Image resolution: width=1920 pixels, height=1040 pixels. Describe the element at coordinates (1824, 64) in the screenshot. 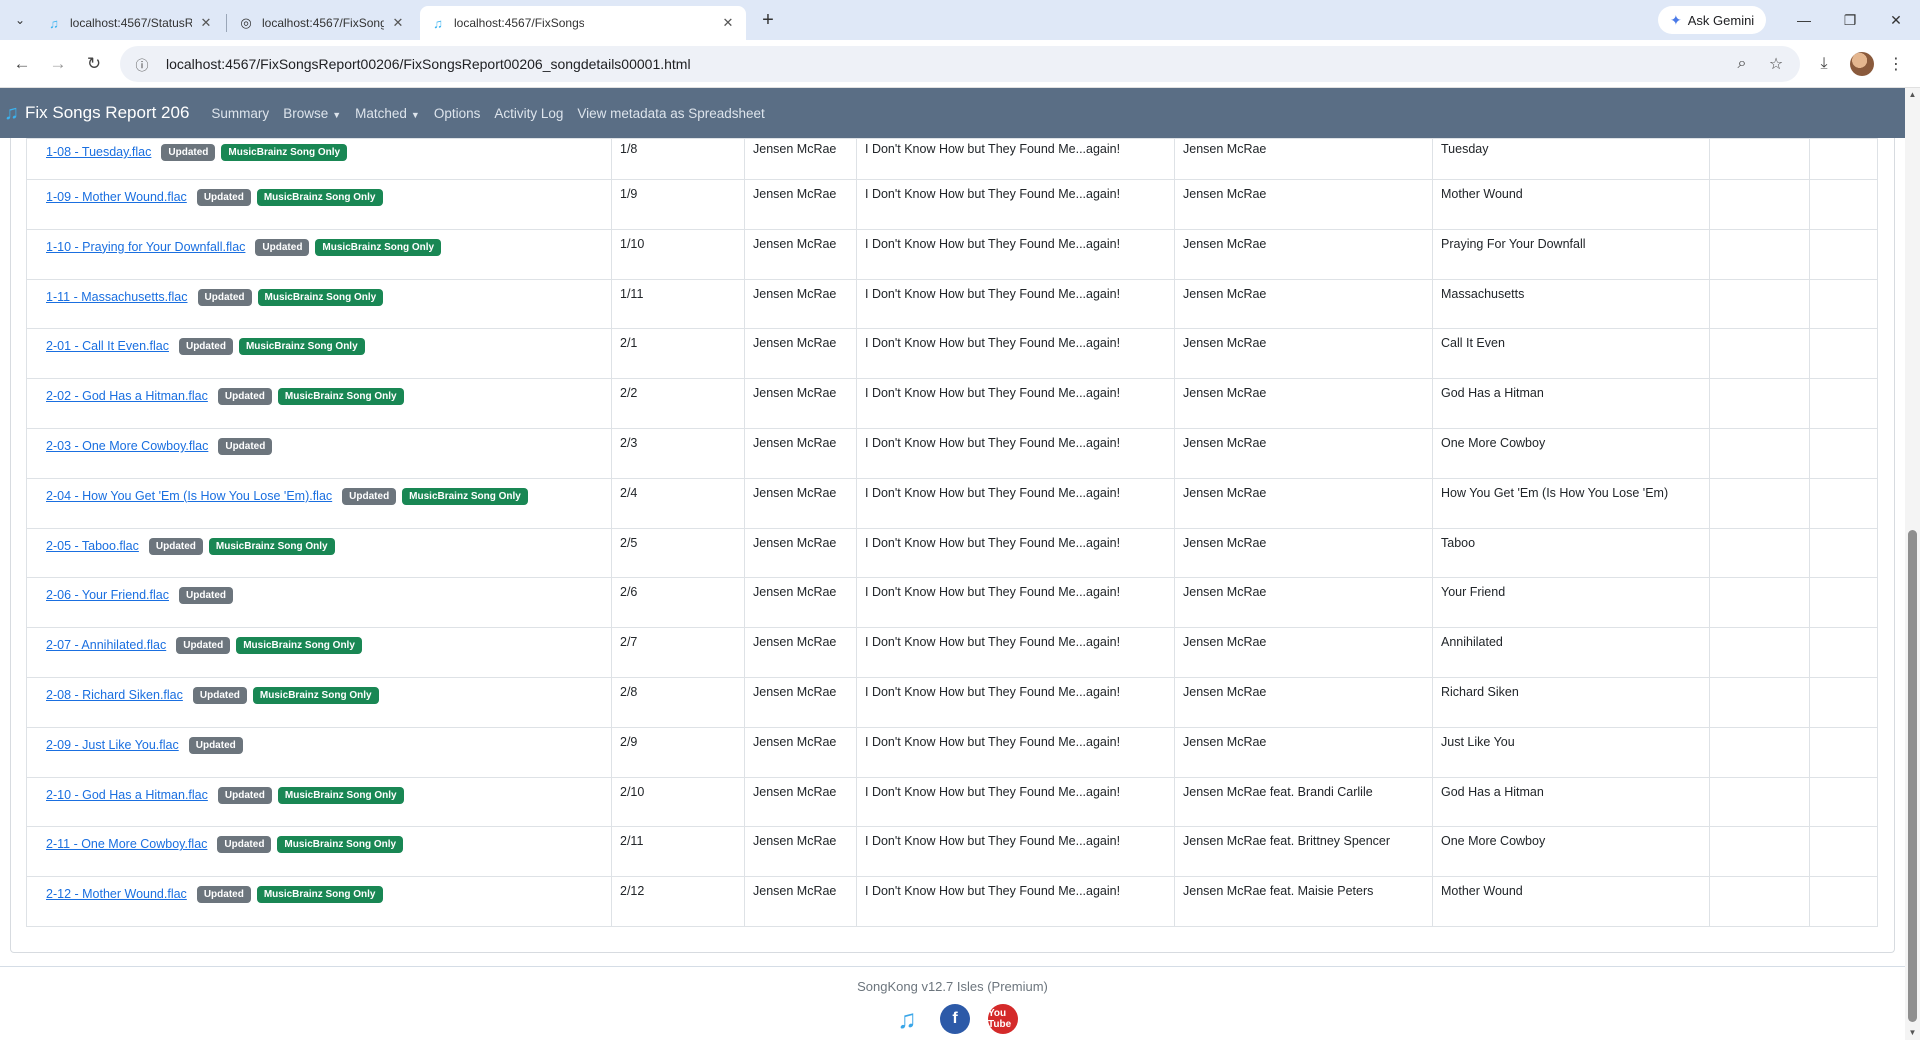

I see `download-icon: ⤓` at that location.